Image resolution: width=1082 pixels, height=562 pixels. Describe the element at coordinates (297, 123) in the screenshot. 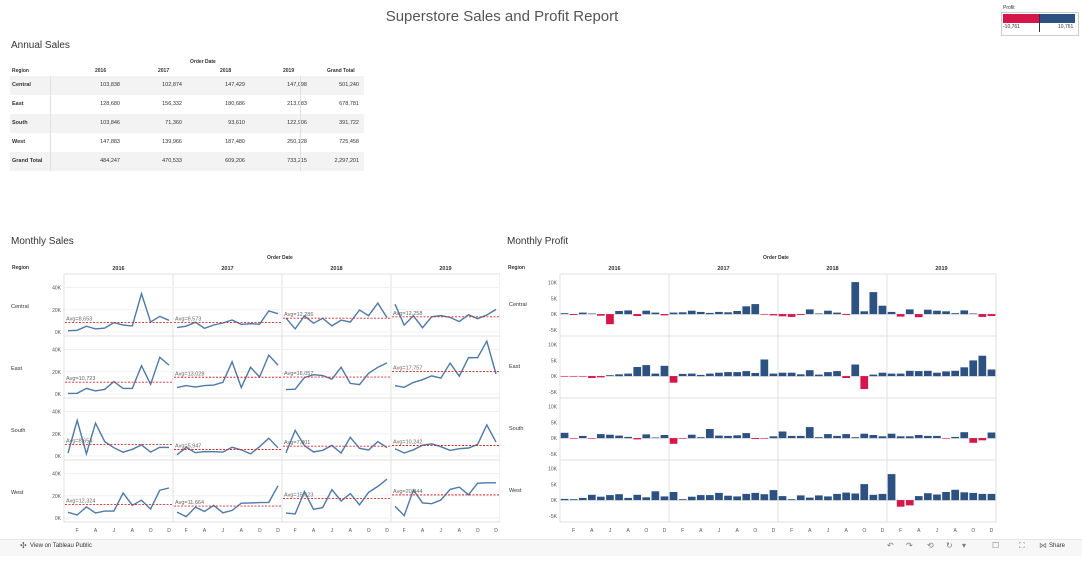

I see `table-cell: 122,906` at that location.